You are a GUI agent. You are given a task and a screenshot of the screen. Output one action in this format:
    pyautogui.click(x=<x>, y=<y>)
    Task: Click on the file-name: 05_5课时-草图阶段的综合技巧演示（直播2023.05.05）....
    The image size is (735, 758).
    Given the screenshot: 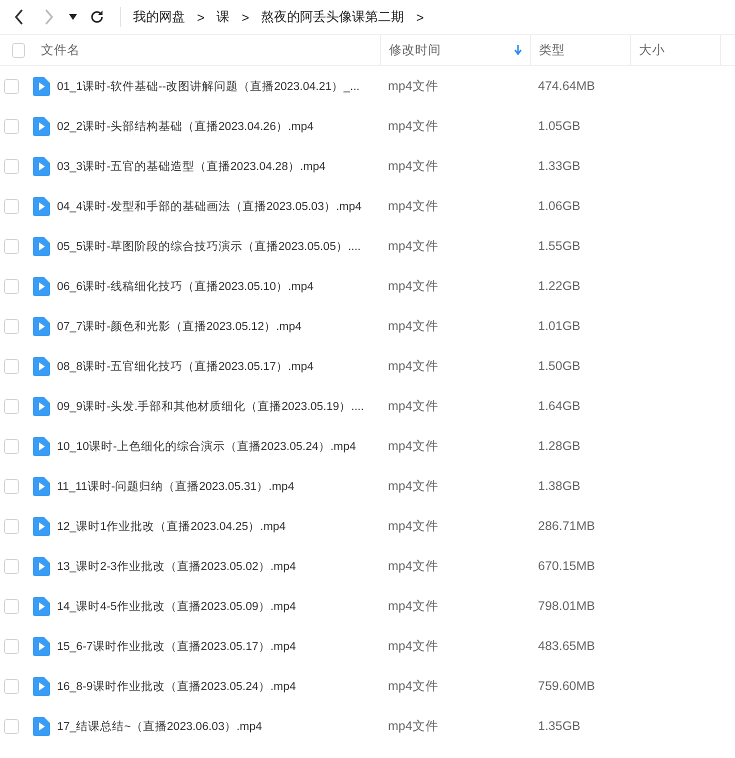 What is the action you would take?
    pyautogui.click(x=209, y=246)
    